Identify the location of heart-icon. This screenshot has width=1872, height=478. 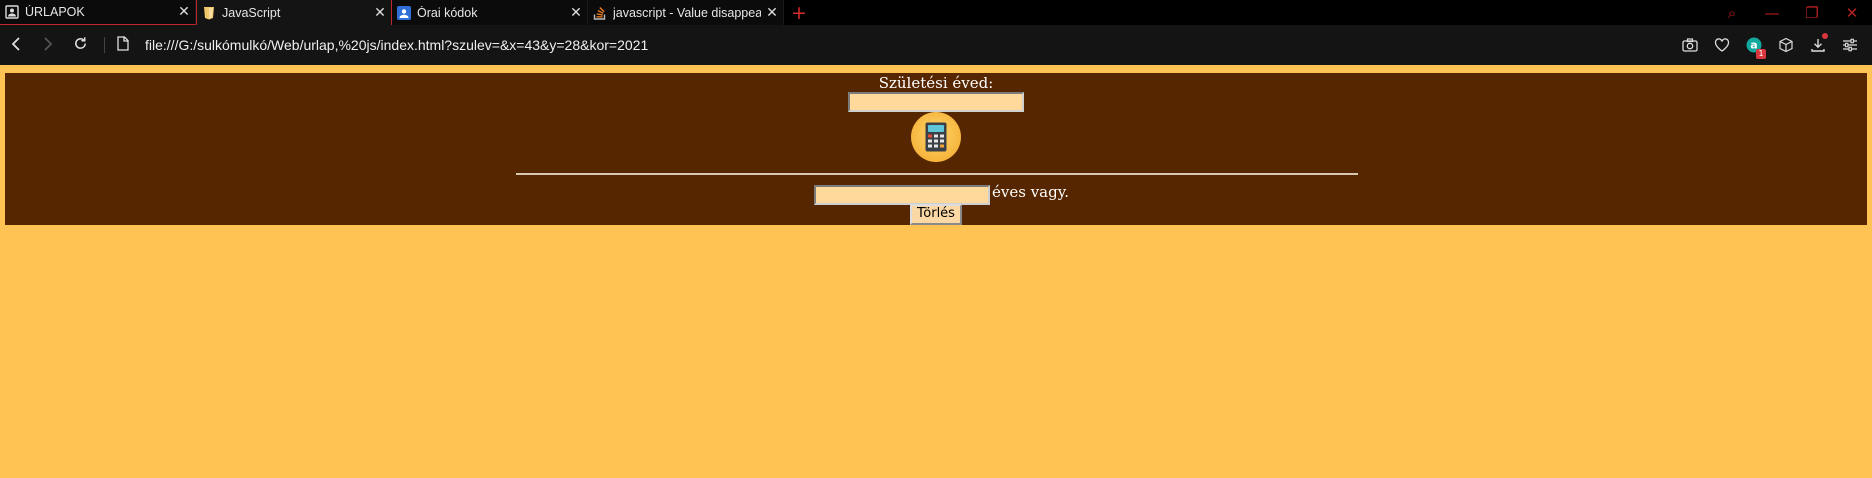
(1722, 45).